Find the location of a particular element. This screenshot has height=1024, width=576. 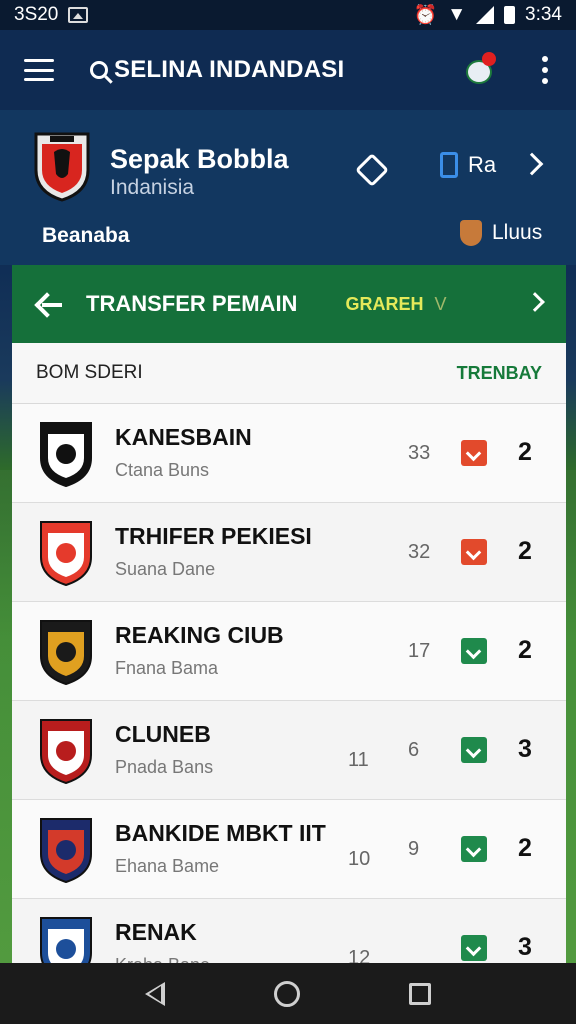

tab-grafik: GRAREH V is located at coordinates (395, 304).